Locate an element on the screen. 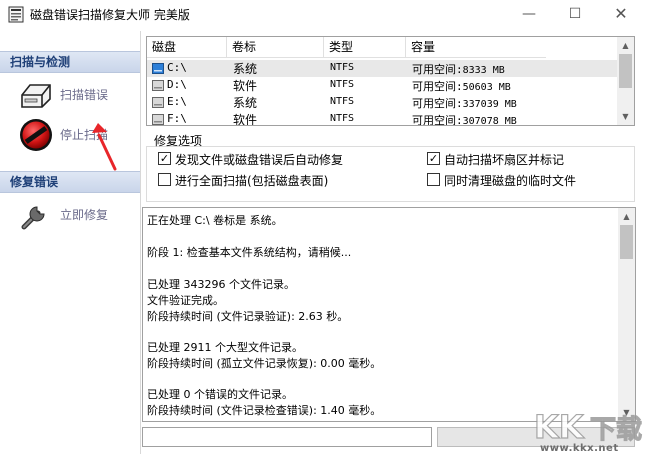  column-header-disk: 磁盘 is located at coordinates (187, 47).